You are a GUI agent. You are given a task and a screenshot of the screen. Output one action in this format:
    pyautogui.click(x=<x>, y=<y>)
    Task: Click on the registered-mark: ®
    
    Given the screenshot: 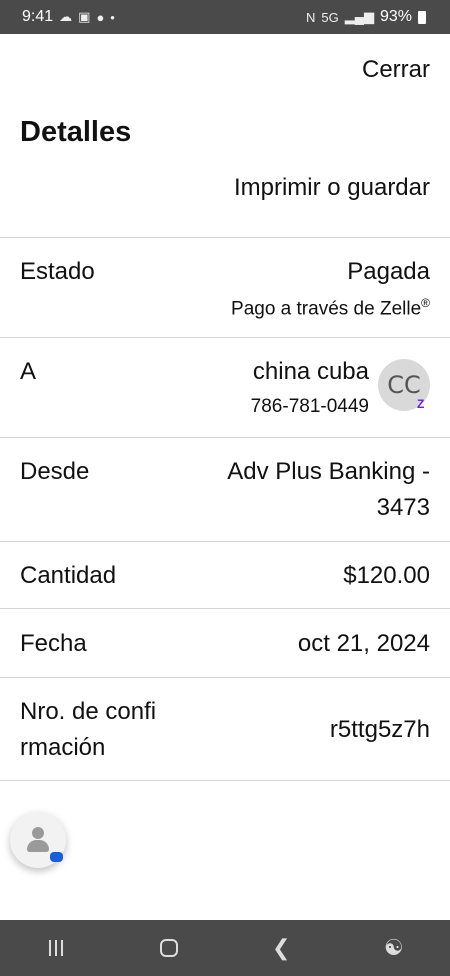 What is the action you would take?
    pyautogui.click(x=425, y=303)
    